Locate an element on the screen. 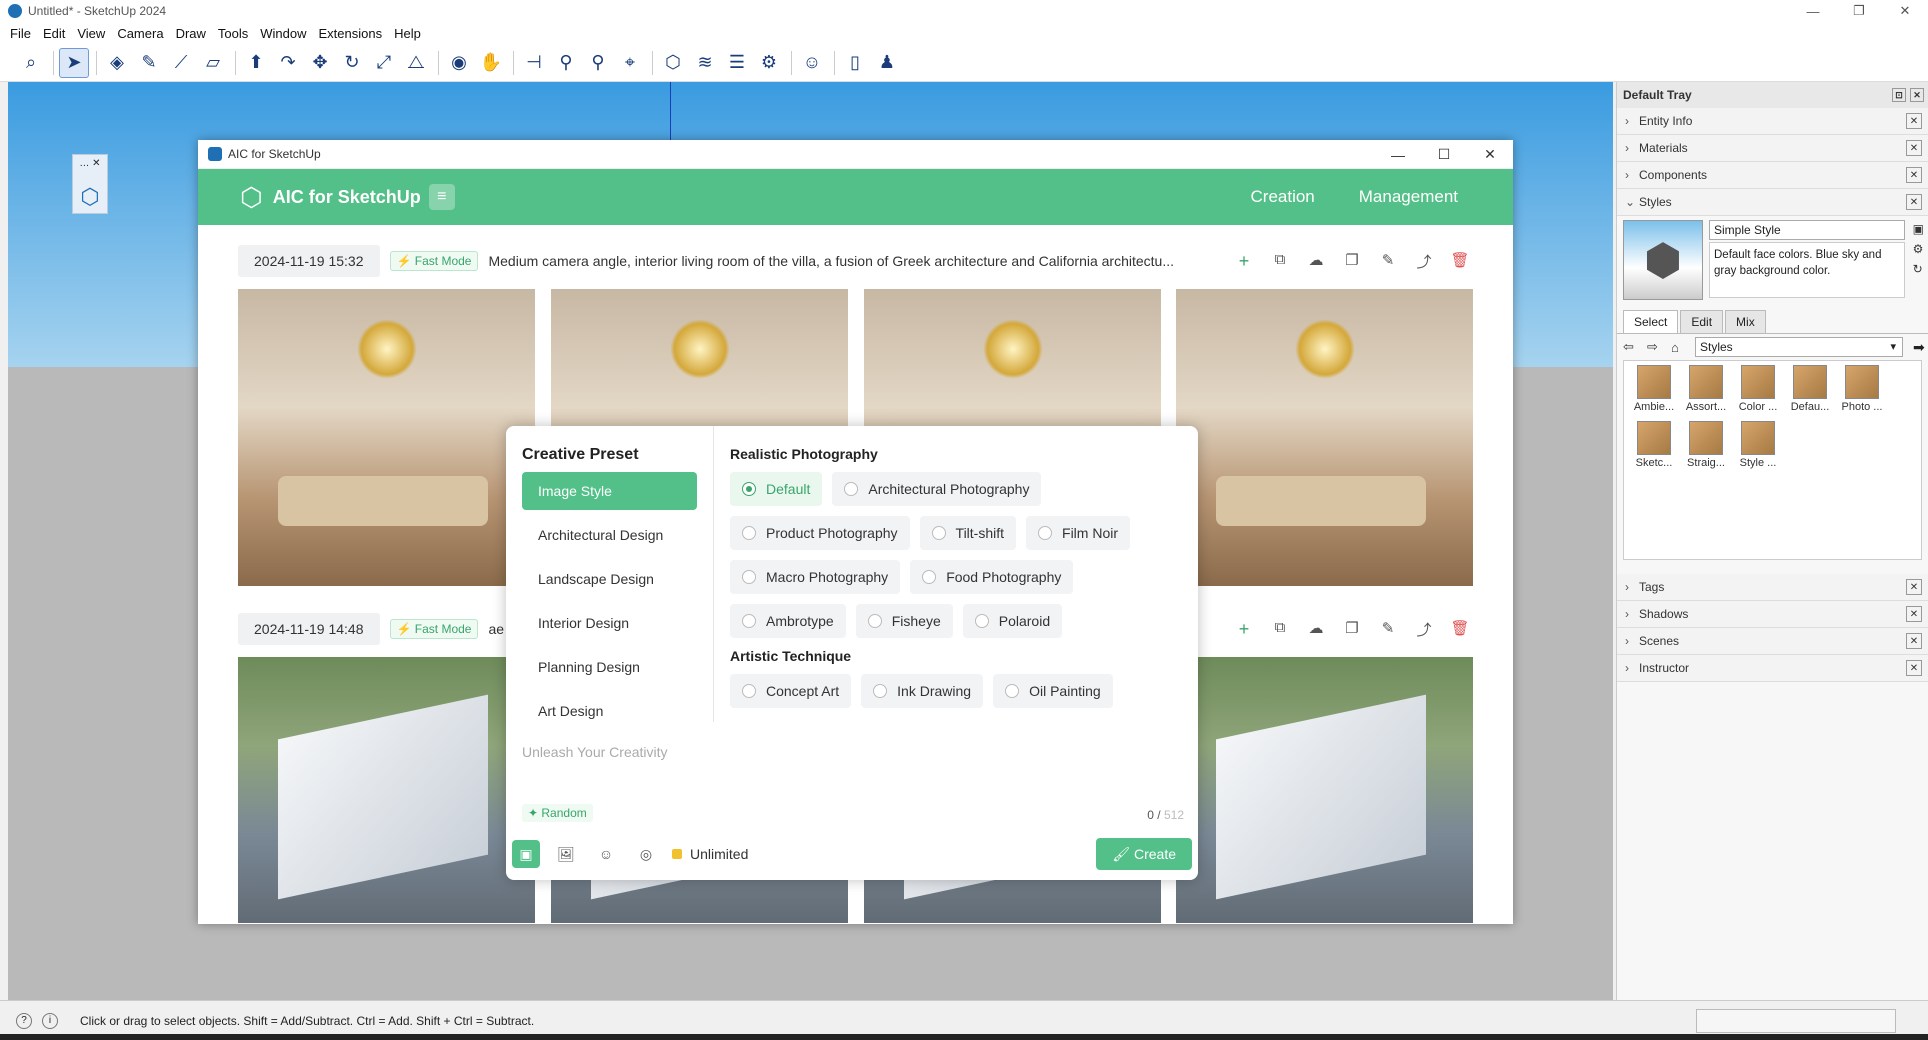 The width and height of the screenshot is (1928, 1040). category-interior-design: Interior Design is located at coordinates (609, 623).